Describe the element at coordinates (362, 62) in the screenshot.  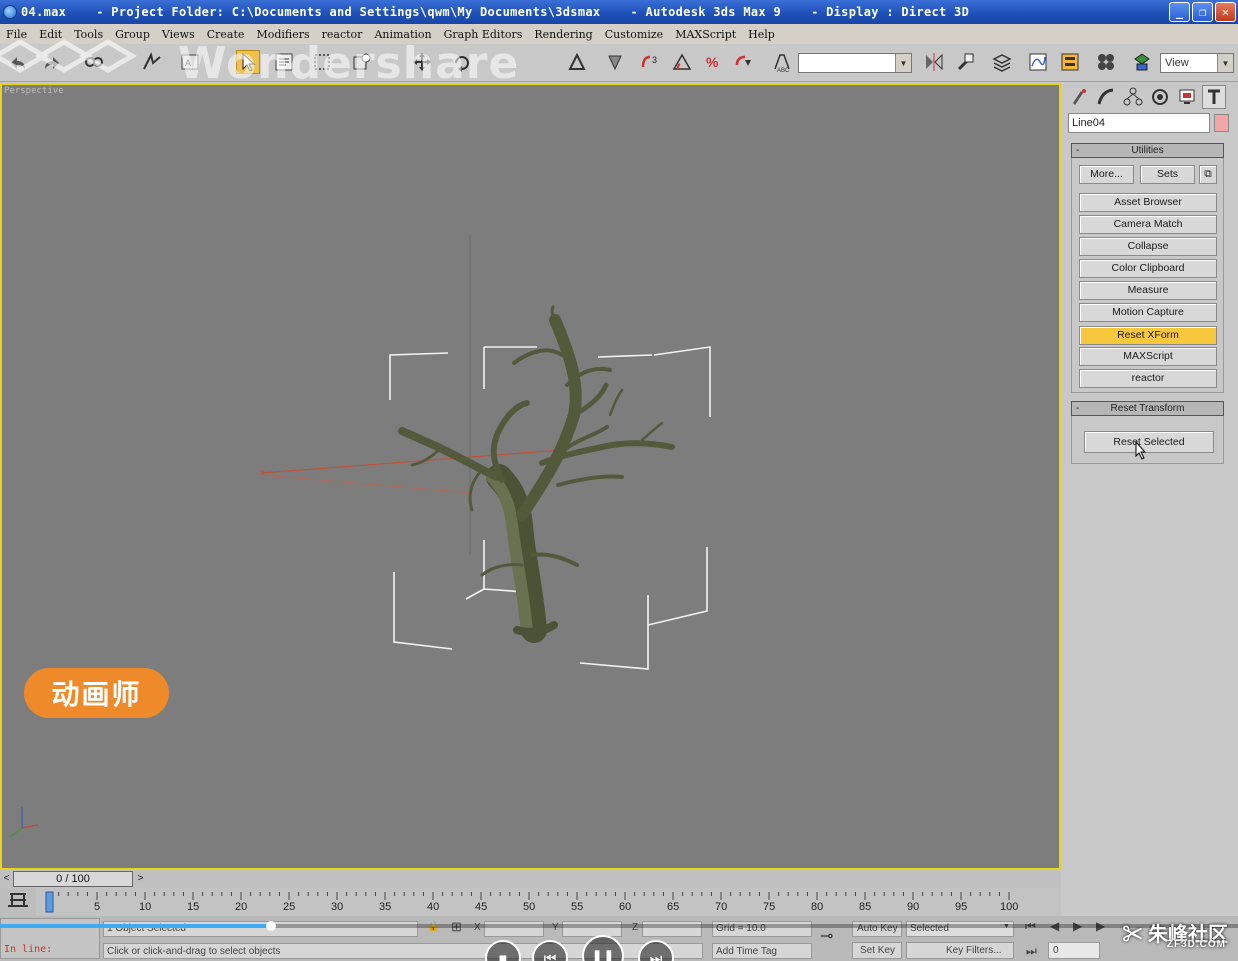
I see `window-crossing-icon` at that location.